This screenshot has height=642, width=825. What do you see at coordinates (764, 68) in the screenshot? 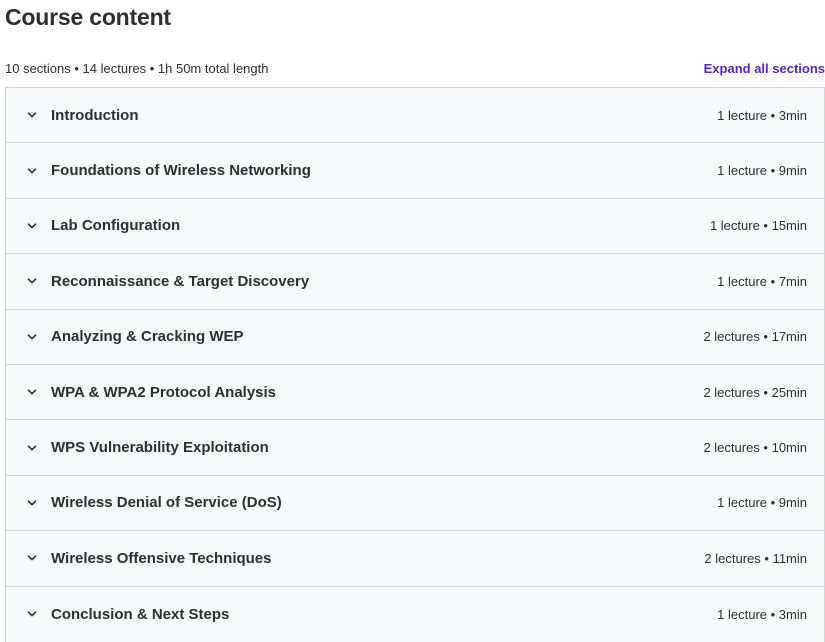
I see `expand-all-sections-button: Expand all sections` at bounding box center [764, 68].